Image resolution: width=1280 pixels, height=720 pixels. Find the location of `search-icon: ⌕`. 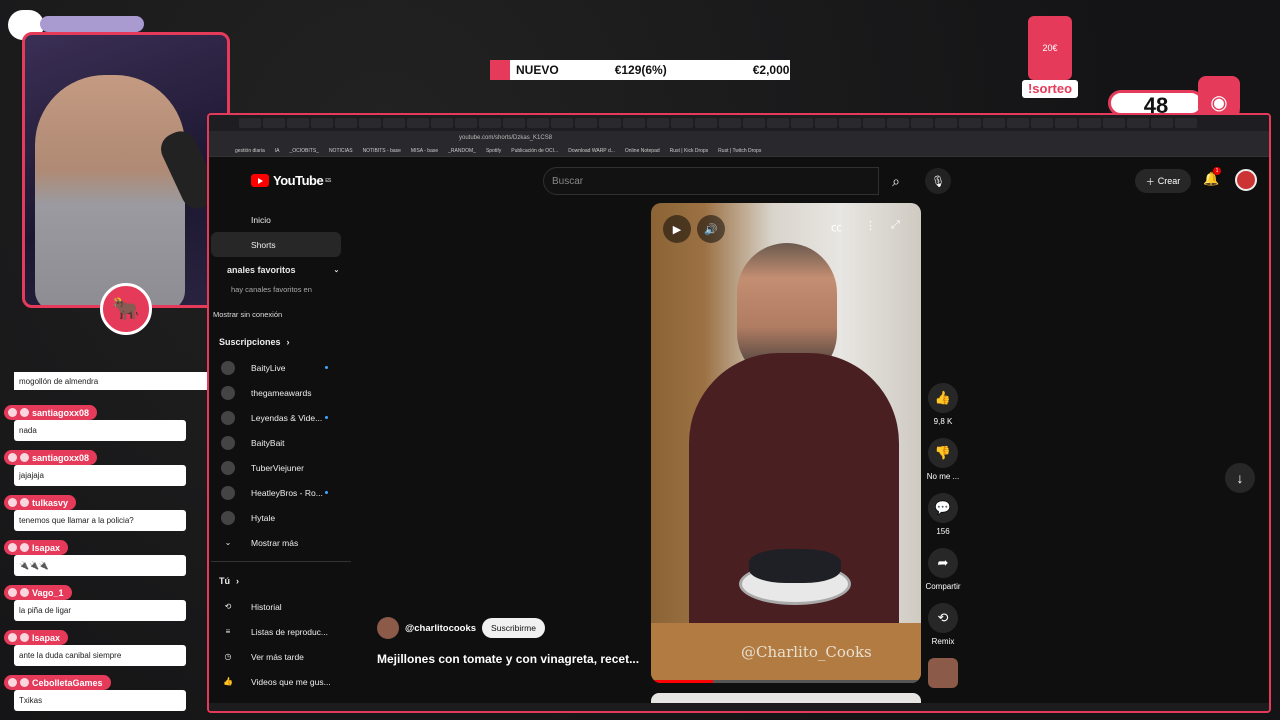

search-icon: ⌕ is located at coordinates (896, 181).